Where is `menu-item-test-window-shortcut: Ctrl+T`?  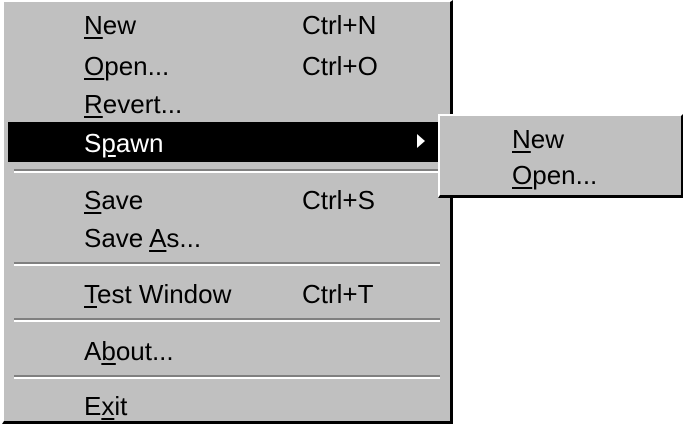 menu-item-test-window-shortcut: Ctrl+T is located at coordinates (338, 294).